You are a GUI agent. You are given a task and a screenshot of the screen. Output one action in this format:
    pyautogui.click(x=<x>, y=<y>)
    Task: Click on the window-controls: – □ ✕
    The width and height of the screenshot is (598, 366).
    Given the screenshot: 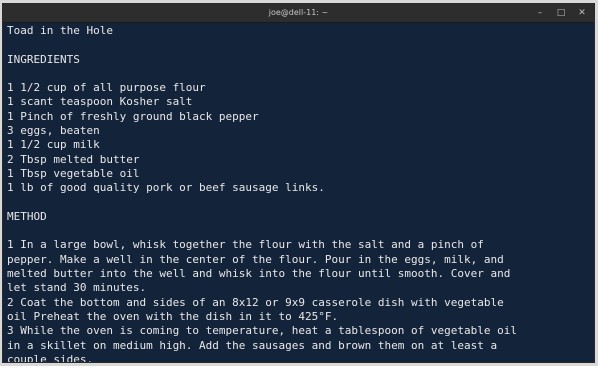 What is the action you would take?
    pyautogui.click(x=561, y=13)
    